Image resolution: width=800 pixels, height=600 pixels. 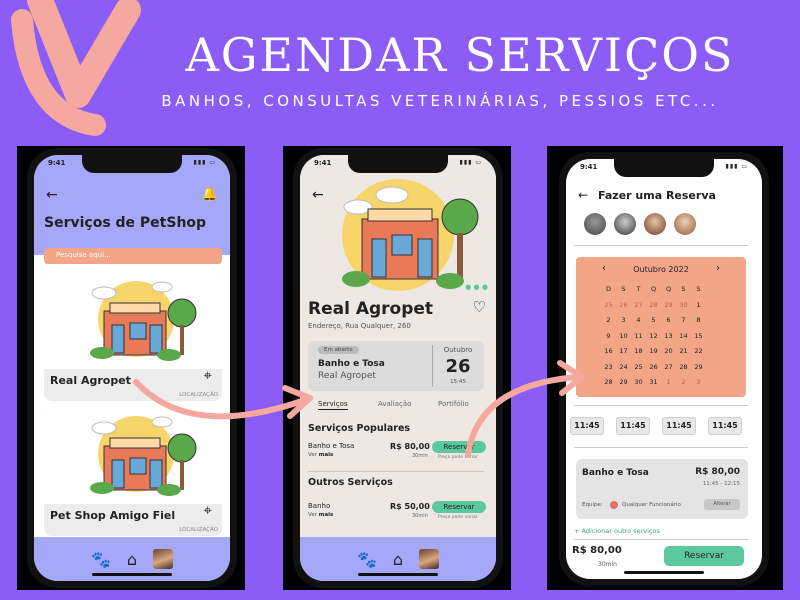 I want to click on shop-address: Endereço, Rua Qualquer, 260, so click(x=359, y=326).